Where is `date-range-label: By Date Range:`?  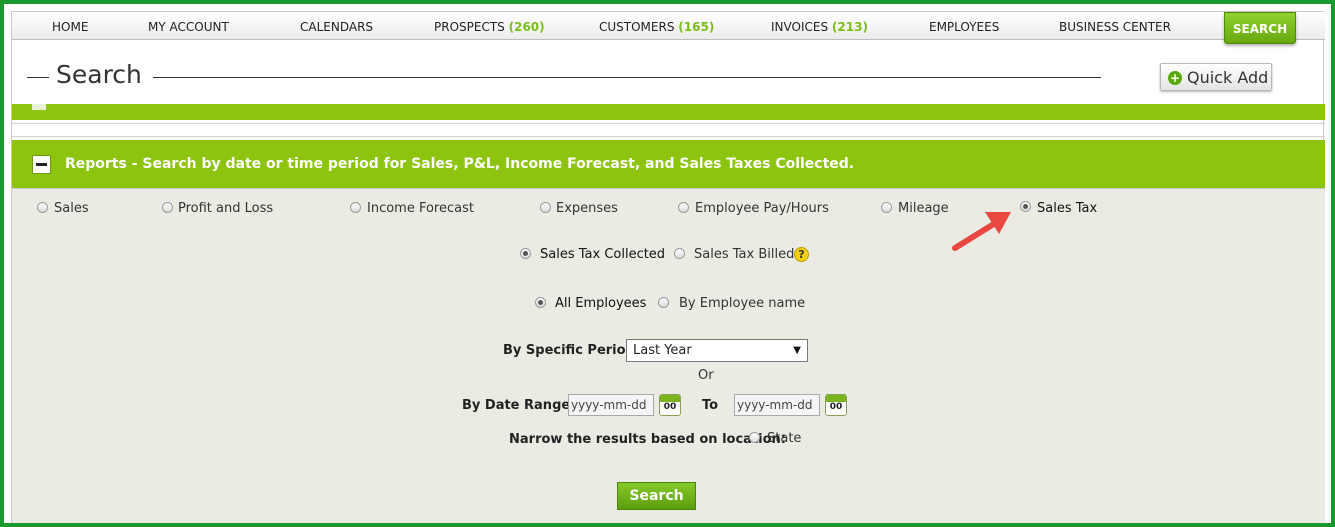 date-range-label: By Date Range: is located at coordinates (519, 405).